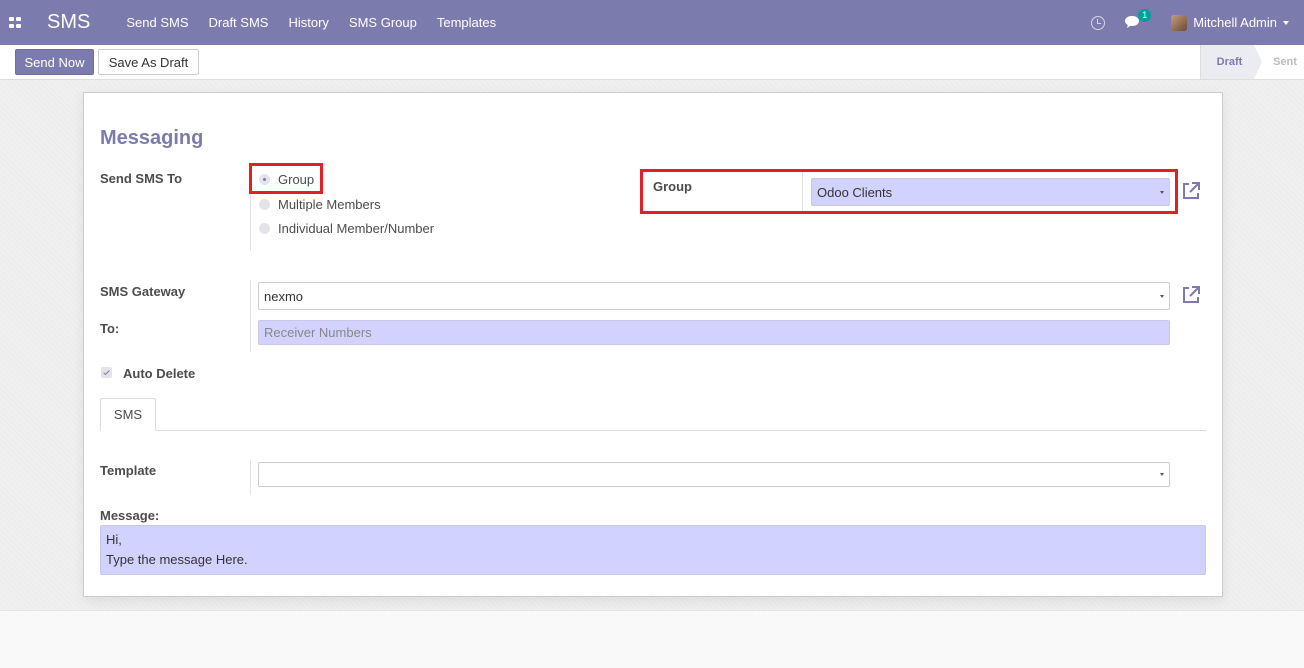  What do you see at coordinates (652, 62) in the screenshot?
I see `control-panel: Send Now Save As Draft Draft Sent` at bounding box center [652, 62].